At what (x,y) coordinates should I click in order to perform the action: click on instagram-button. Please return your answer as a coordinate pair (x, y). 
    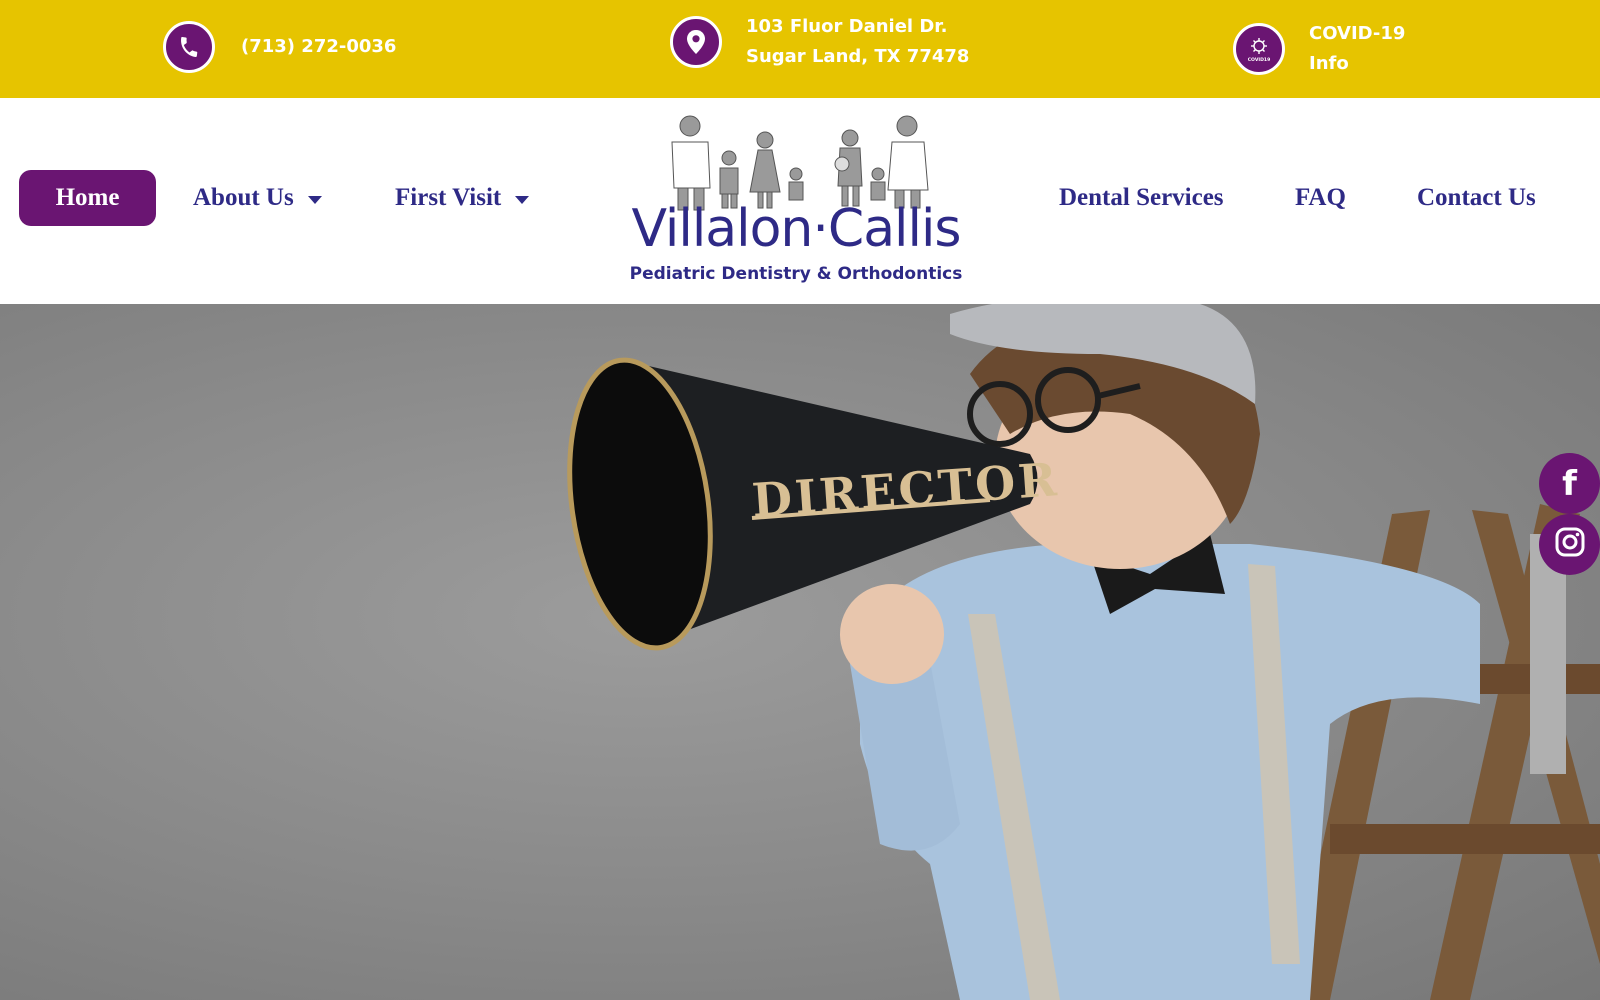
    Looking at the image, I should click on (1569, 544).